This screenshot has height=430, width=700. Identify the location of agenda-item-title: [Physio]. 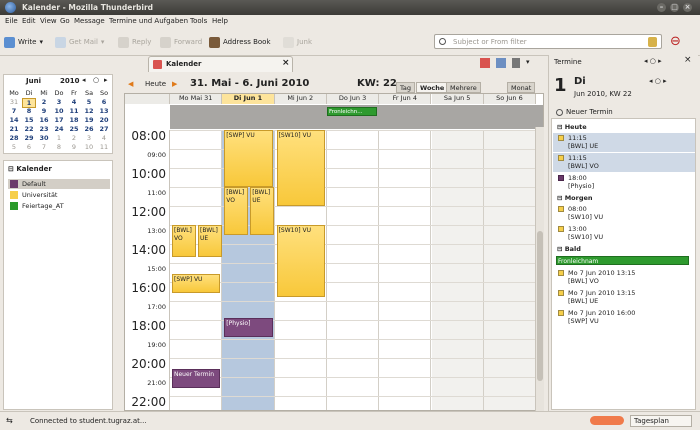
(581, 186).